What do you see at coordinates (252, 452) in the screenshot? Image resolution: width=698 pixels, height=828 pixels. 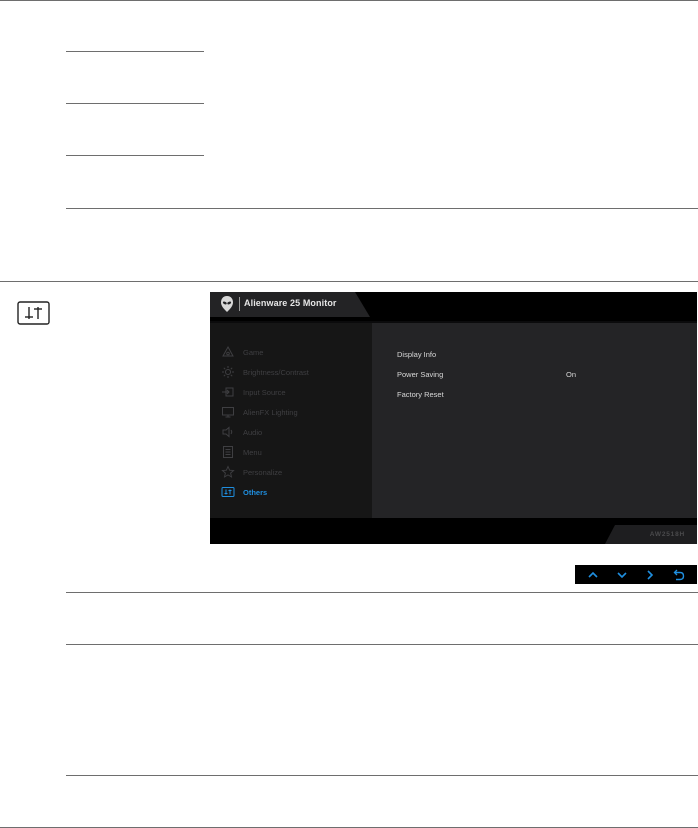 I see `menu-label: Menu` at bounding box center [252, 452].